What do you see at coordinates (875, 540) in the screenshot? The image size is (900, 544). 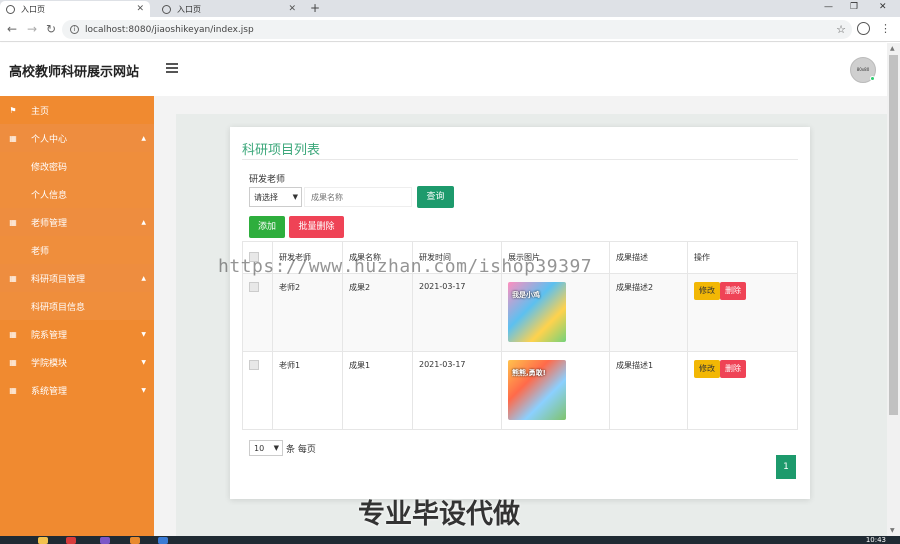 I see `taskbar-clock: 10:43` at bounding box center [875, 540].